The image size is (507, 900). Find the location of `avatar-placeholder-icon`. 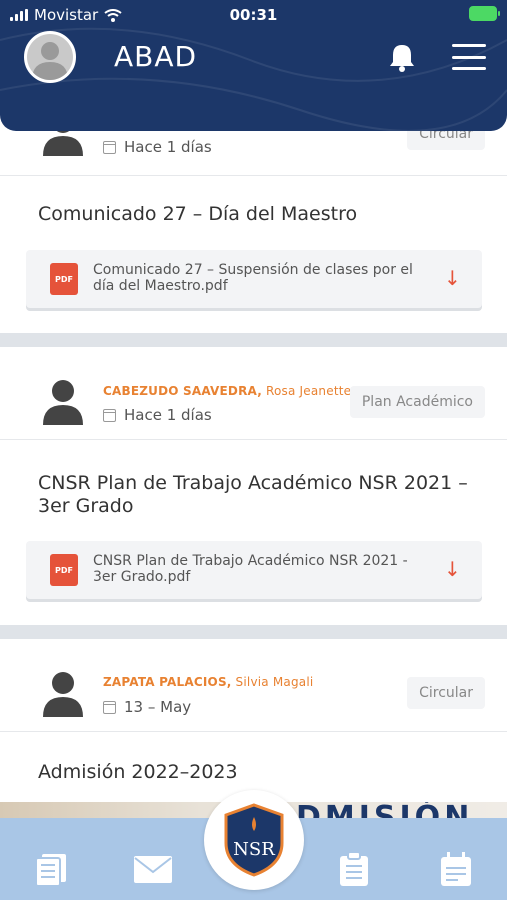

avatar-placeholder-icon is located at coordinates (50, 57).